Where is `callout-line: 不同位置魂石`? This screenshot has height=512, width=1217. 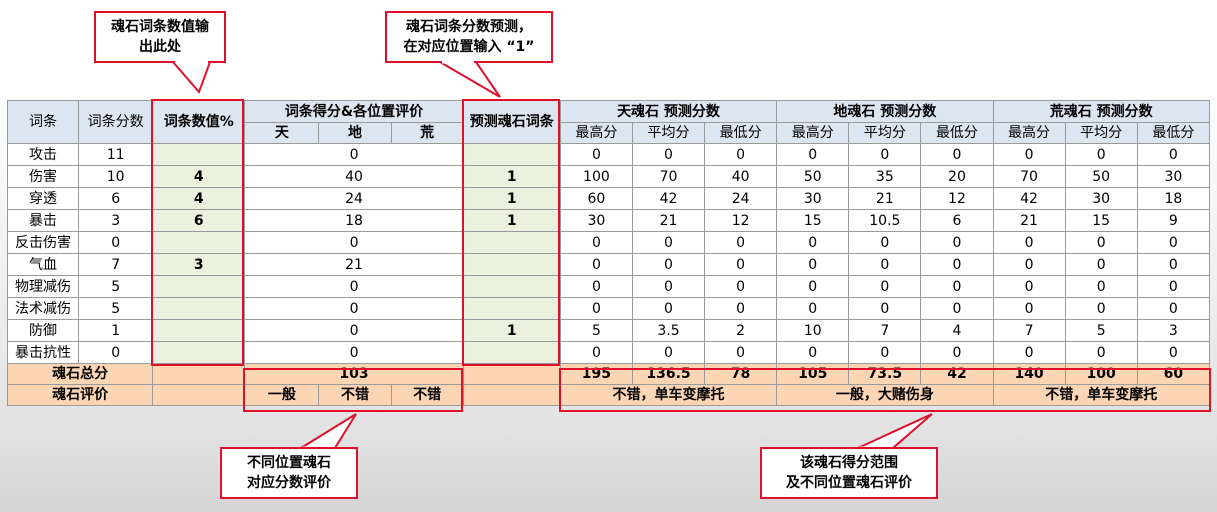 callout-line: 不同位置魂石 is located at coordinates (289, 463).